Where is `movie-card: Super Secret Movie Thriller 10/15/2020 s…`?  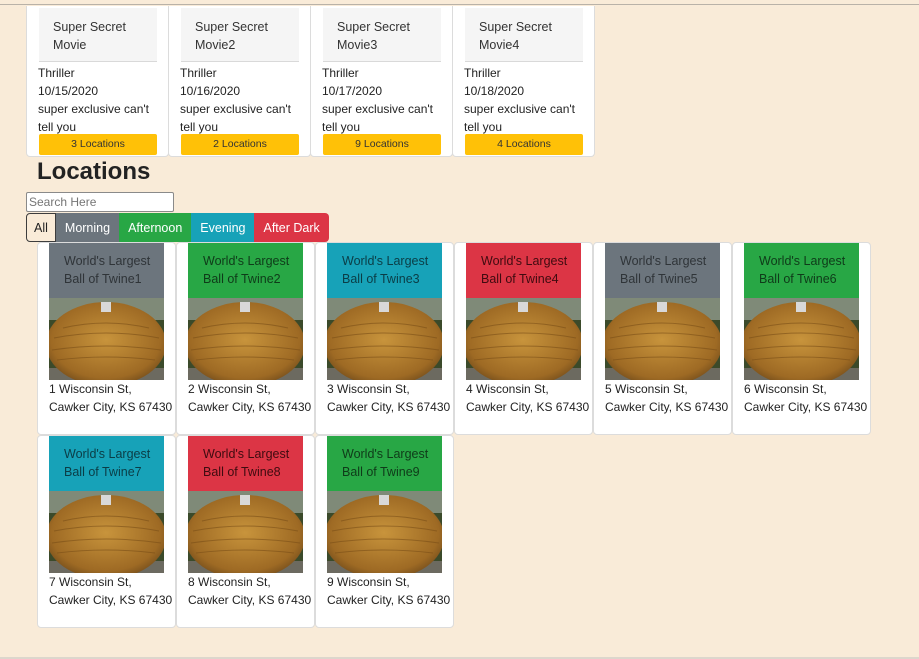 movie-card: Super Secret Movie Thriller 10/15/2020 s… is located at coordinates (97, 81).